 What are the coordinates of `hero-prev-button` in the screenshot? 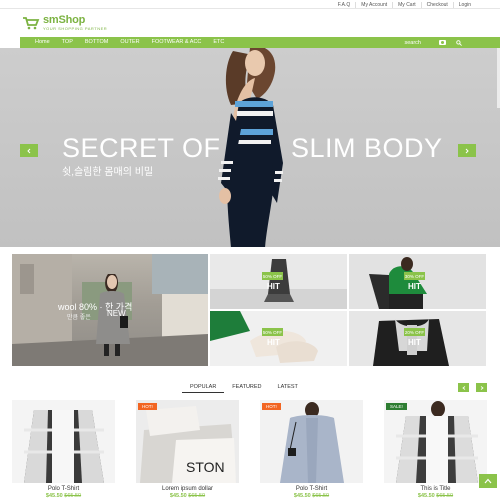 It's located at (29, 150).